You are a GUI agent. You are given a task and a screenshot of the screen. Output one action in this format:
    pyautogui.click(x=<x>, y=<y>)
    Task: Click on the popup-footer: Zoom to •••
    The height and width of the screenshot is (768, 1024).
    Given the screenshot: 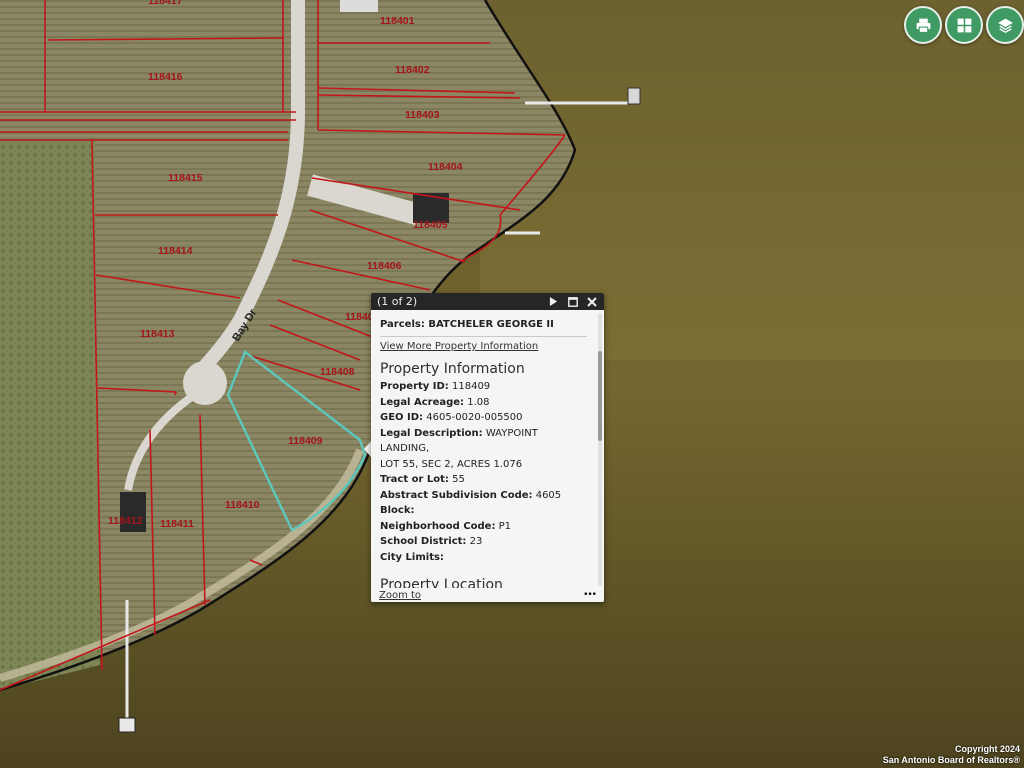 What is the action you would take?
    pyautogui.click(x=487, y=595)
    